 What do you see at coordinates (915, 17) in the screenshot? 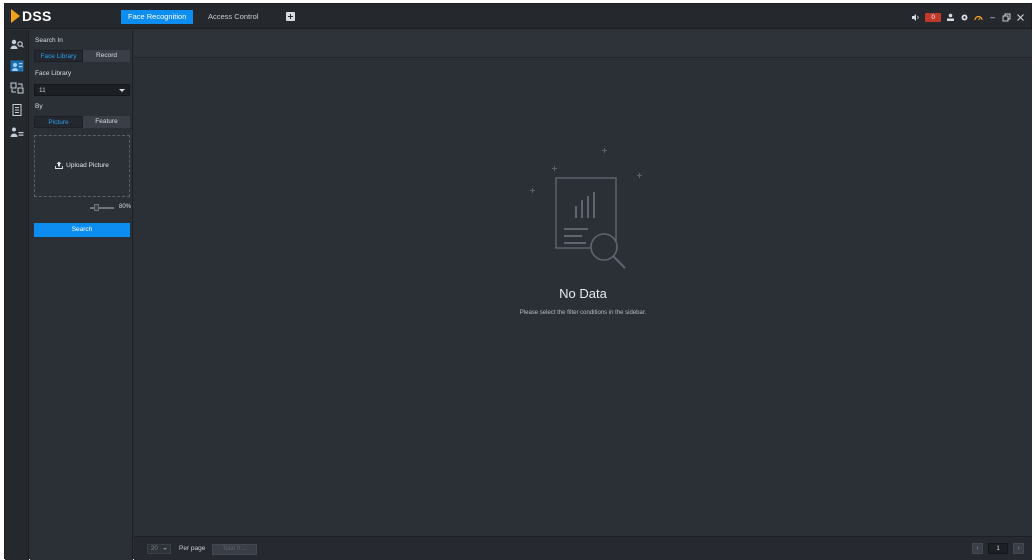
I see `speaker-icon` at bounding box center [915, 17].